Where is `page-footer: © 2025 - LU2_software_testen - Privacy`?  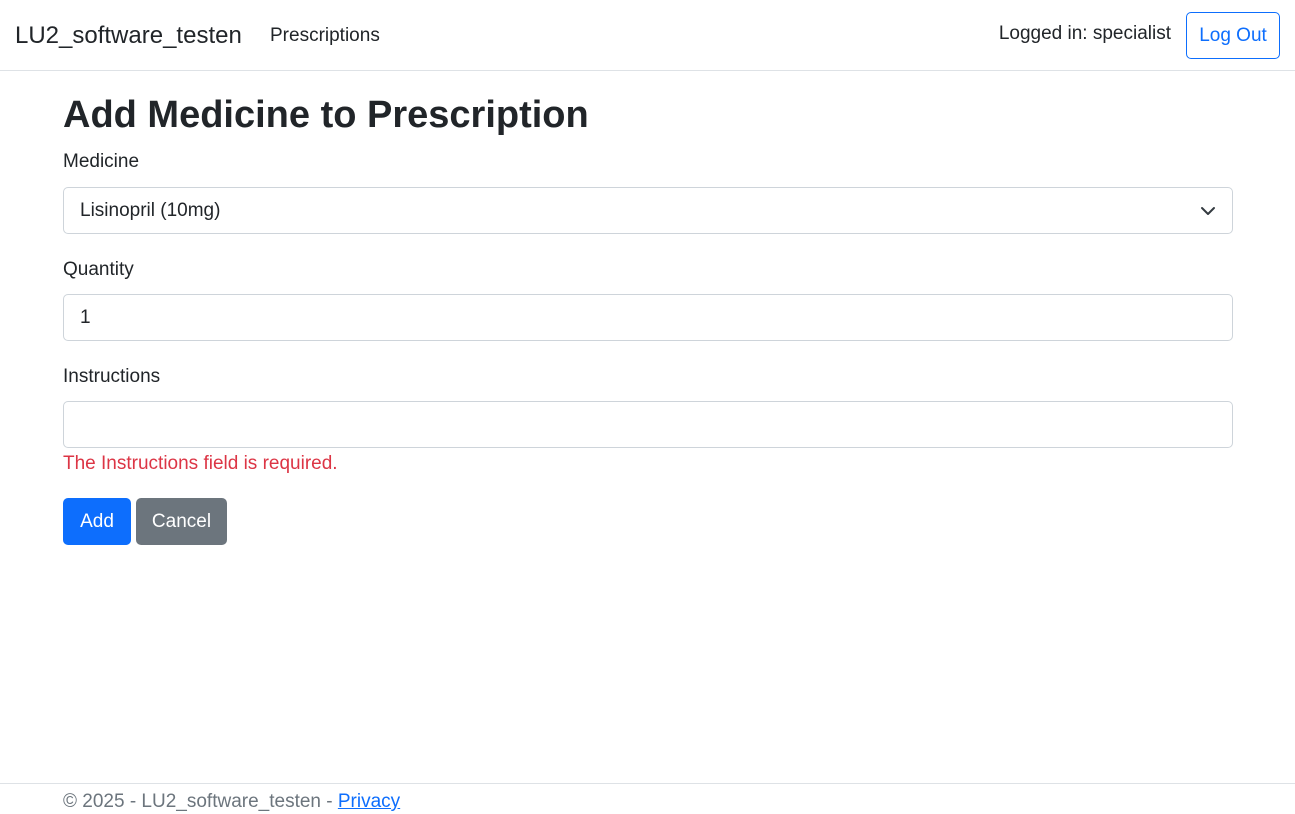
page-footer: © 2025 - LU2_software_testen - Privacy is located at coordinates (647, 798).